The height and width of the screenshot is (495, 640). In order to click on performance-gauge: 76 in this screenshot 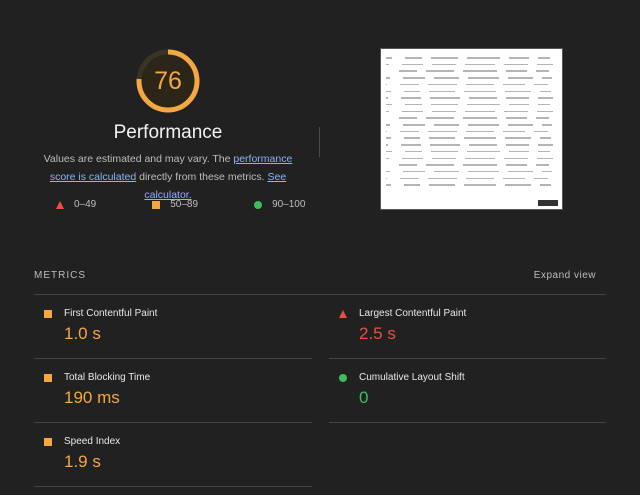, I will do `click(168, 81)`.